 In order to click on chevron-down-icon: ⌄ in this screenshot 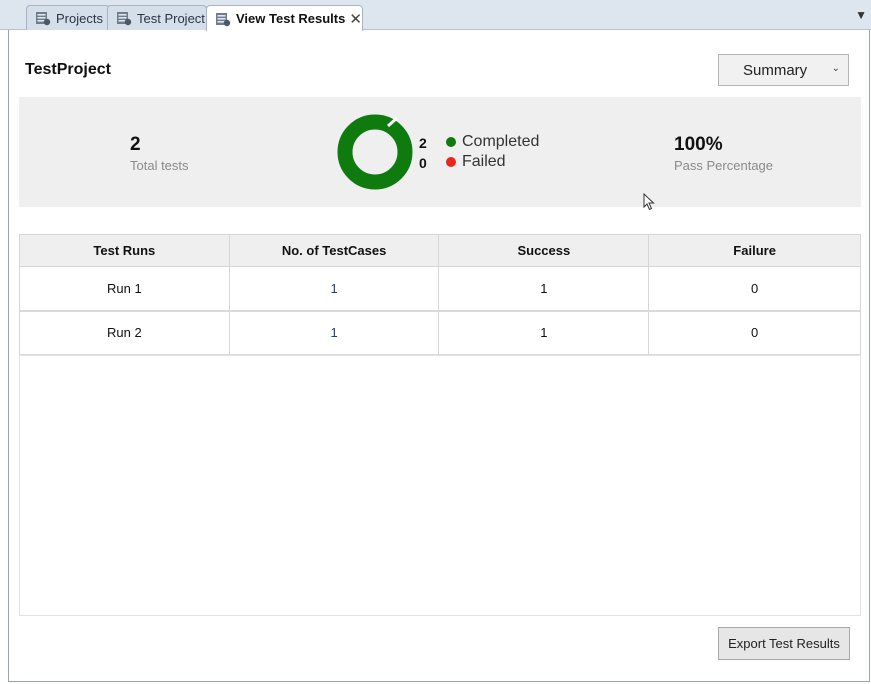, I will do `click(835, 68)`.